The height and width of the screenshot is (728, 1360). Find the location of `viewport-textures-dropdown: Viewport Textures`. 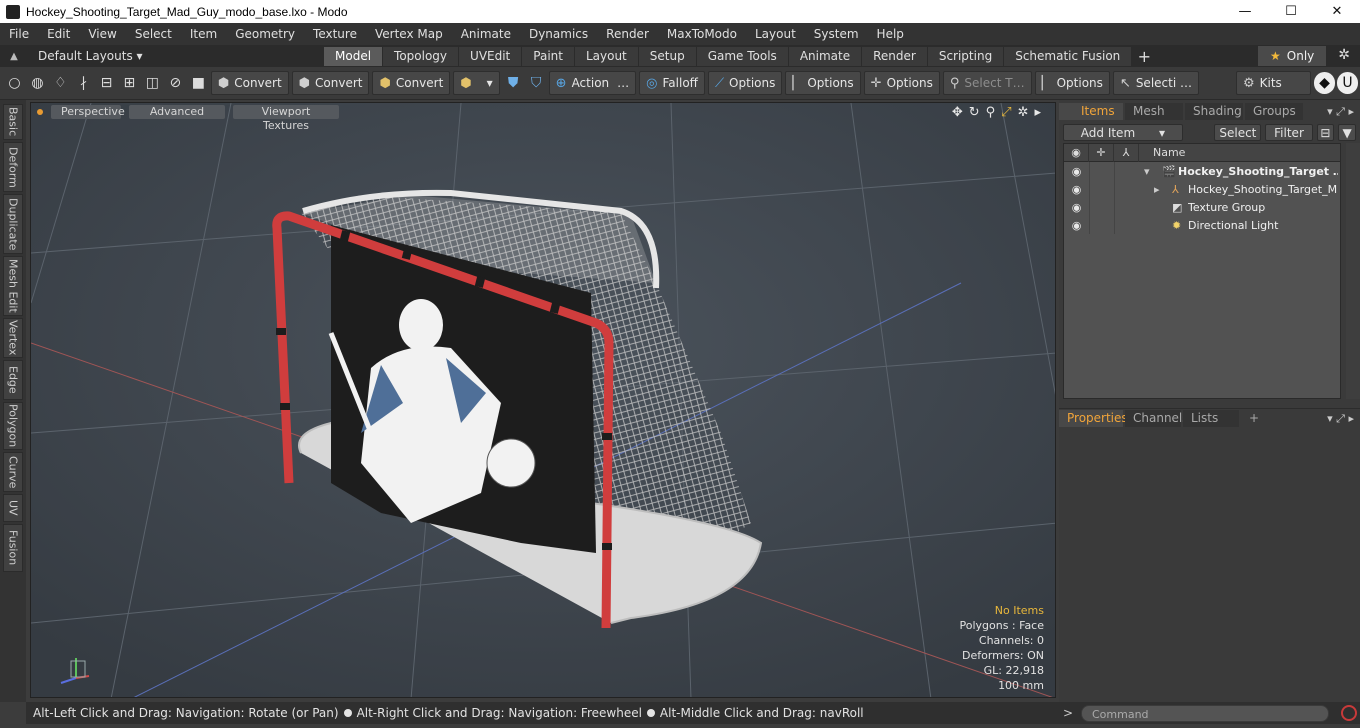

viewport-textures-dropdown: Viewport Textures is located at coordinates (286, 118).